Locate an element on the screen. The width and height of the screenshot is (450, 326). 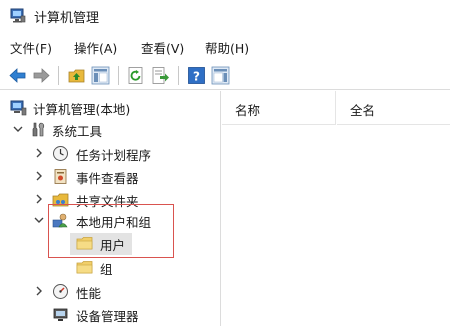
tree-item-label: 系统工具 is located at coordinates (77, 131).